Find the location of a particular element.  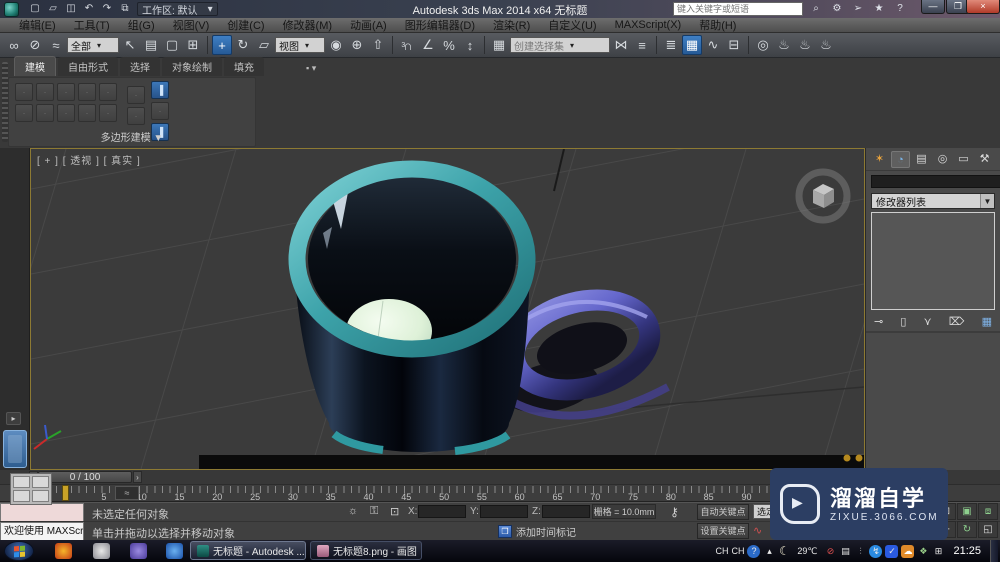

set-key-key-icon: ⚷ is located at coordinates (674, 512).